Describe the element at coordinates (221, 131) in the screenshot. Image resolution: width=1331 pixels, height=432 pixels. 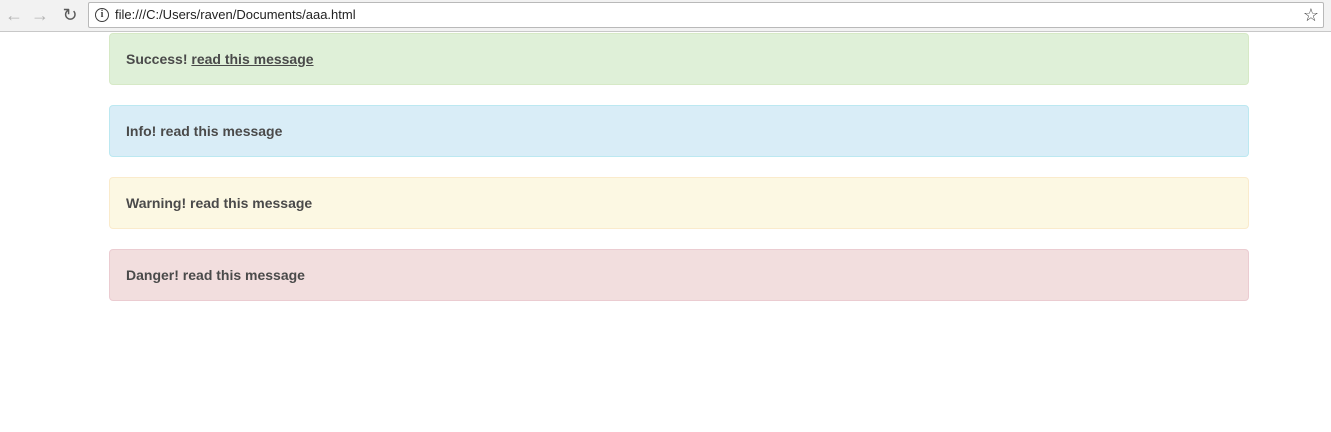
I see `alert-info-message: read this message` at that location.